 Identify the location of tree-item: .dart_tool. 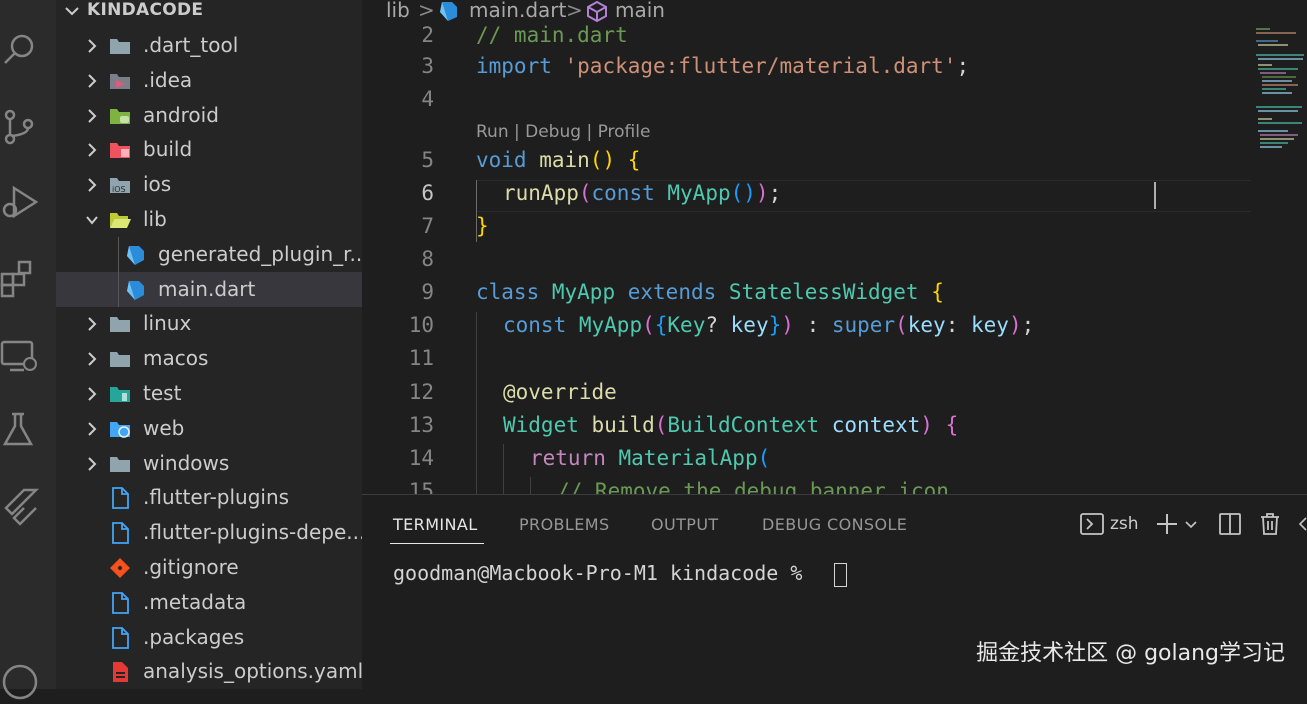
(209, 45).